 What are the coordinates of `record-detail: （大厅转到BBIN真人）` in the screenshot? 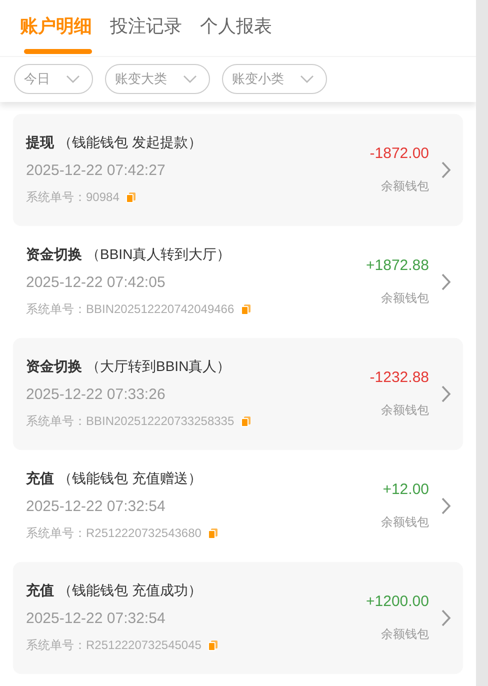 It's located at (158, 366).